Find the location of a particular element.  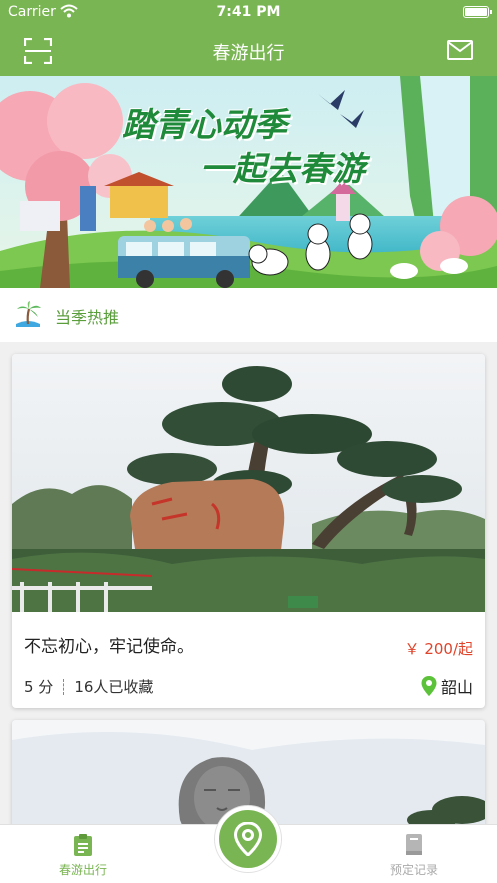

center-location-button is located at coordinates (248, 839).